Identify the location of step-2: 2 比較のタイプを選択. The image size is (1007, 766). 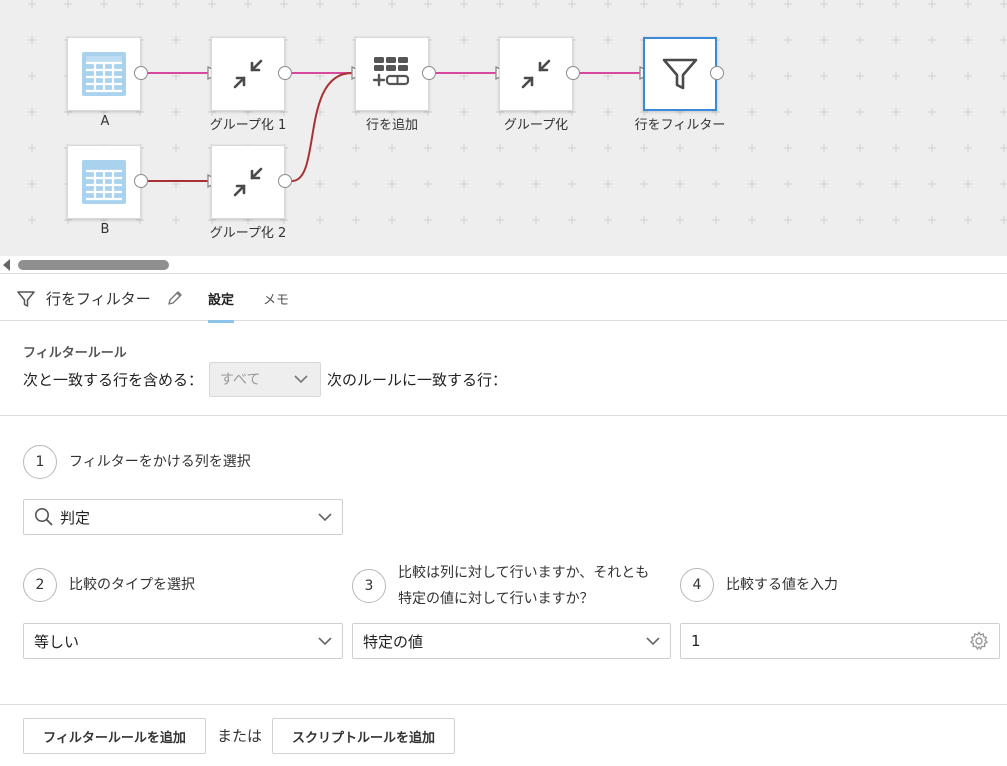
(109, 585).